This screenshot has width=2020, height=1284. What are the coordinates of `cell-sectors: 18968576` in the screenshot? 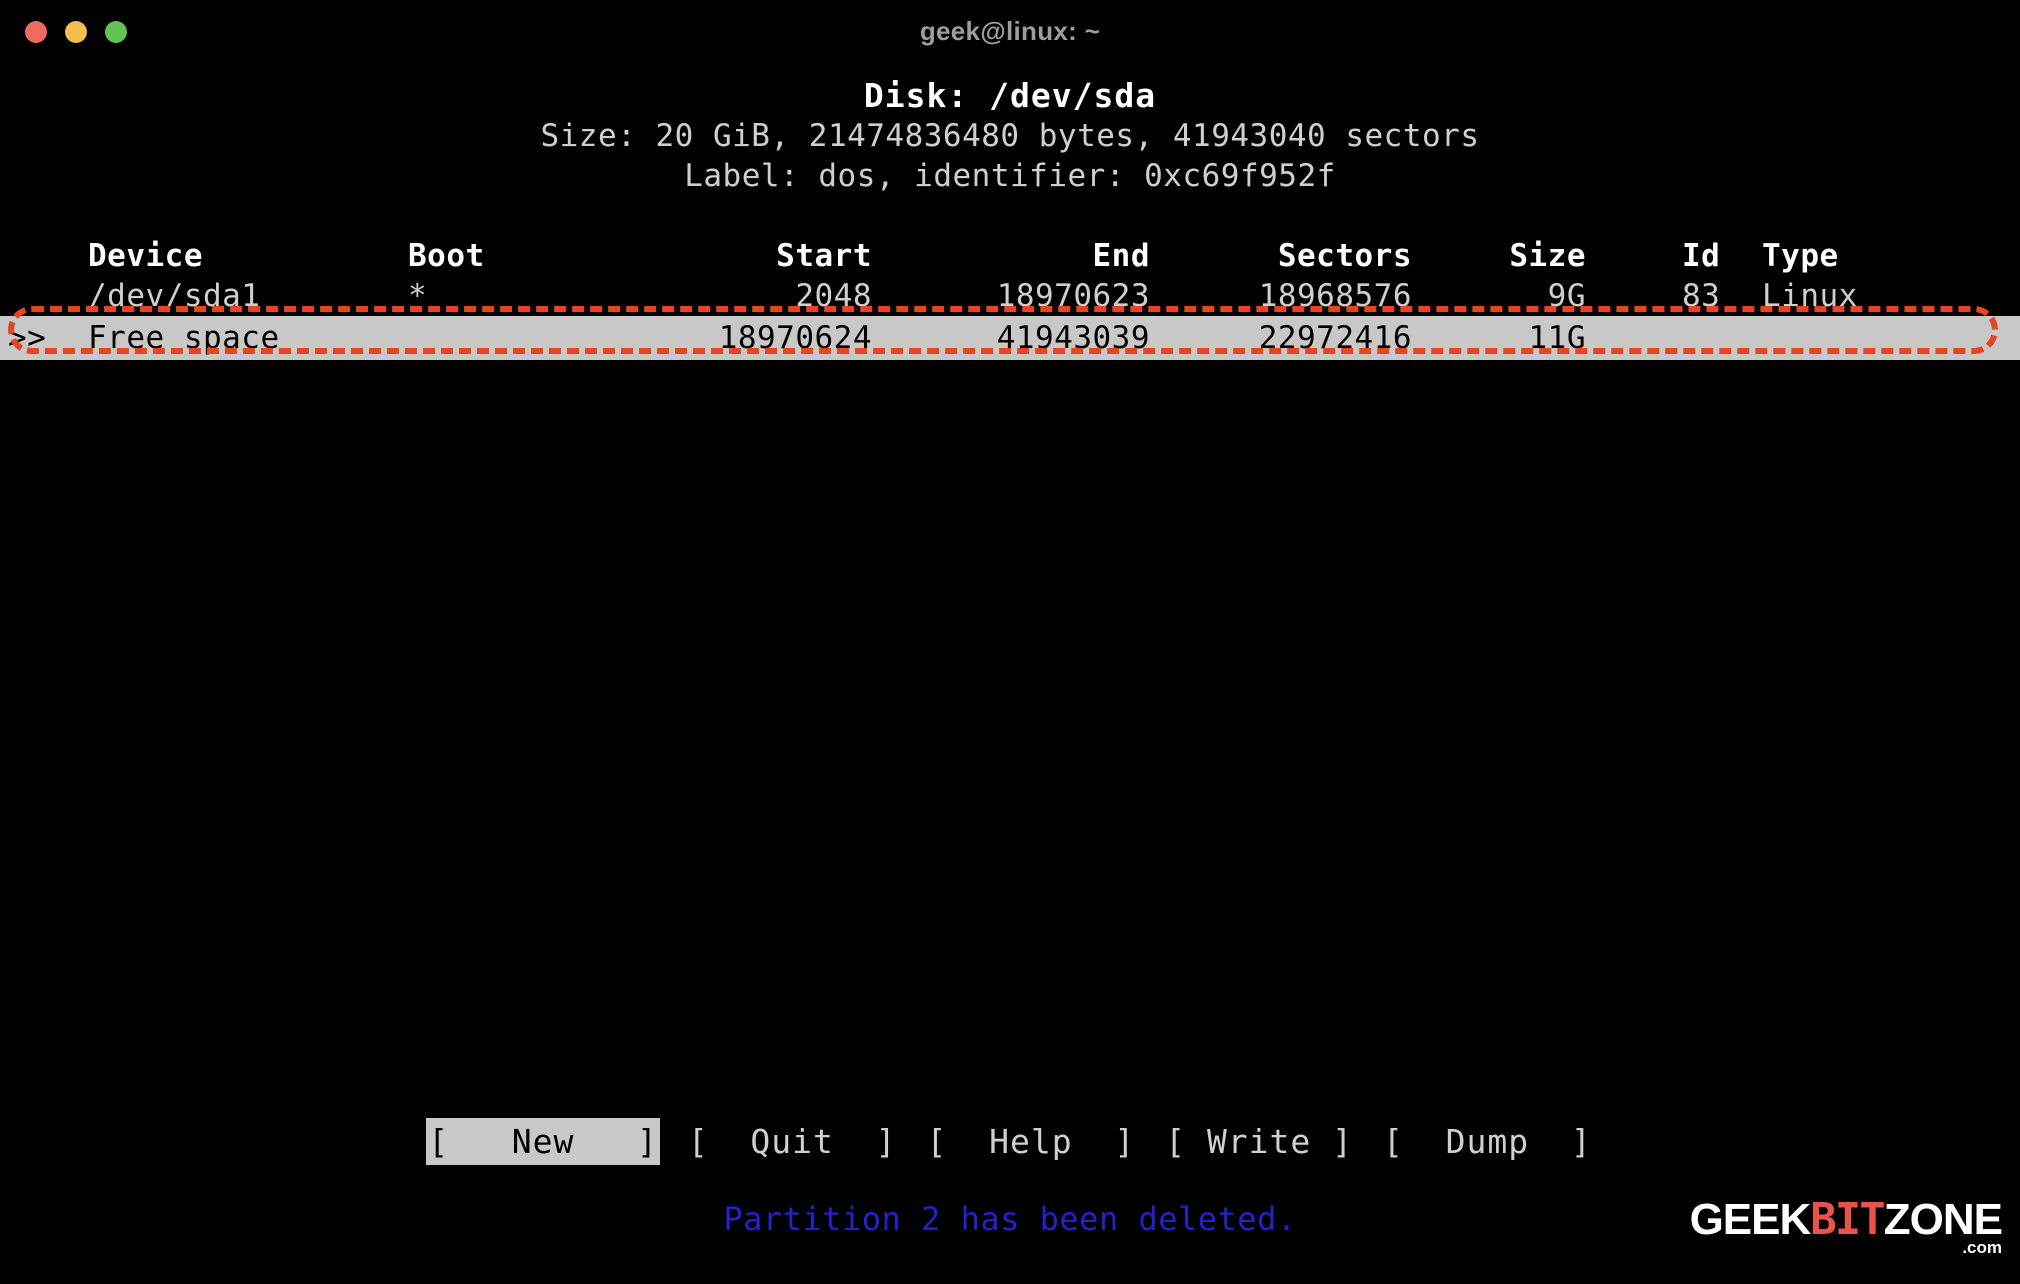 It's located at (1335, 296).